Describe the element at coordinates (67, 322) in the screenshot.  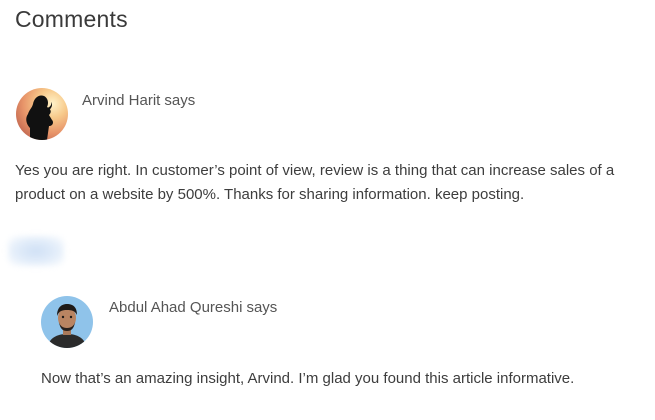
I see `profile-photo-avatar-icon` at that location.